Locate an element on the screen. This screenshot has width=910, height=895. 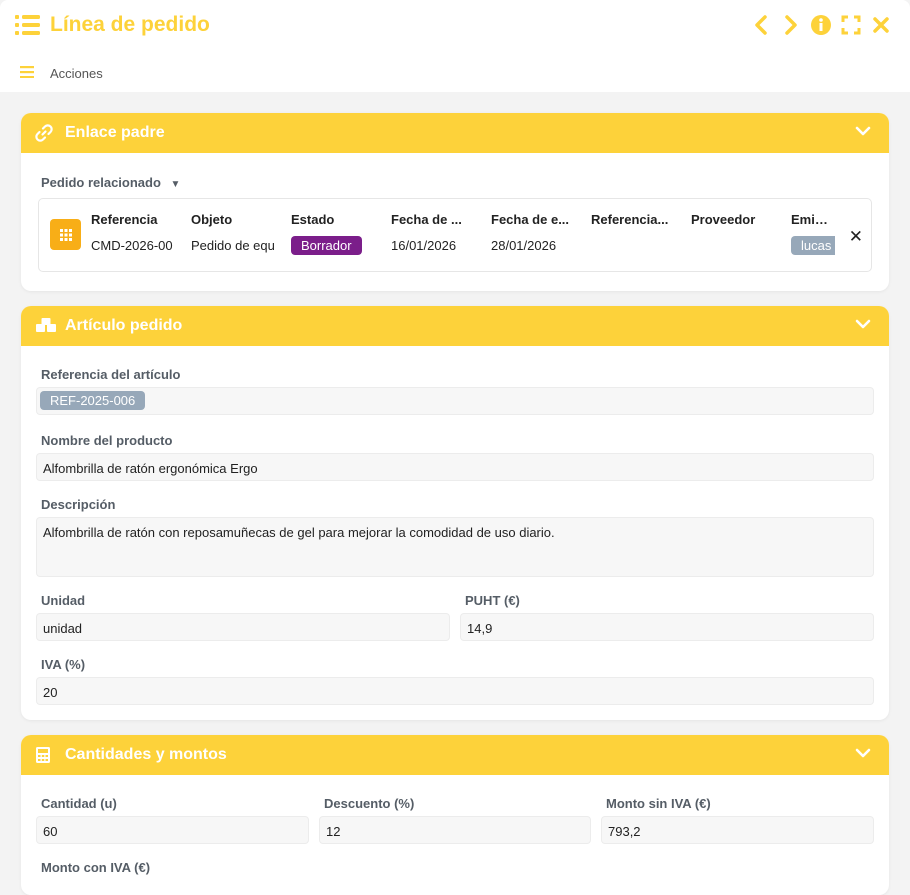
related-order-dropdown: Pedido relacionado ▼ is located at coordinates (110, 182).